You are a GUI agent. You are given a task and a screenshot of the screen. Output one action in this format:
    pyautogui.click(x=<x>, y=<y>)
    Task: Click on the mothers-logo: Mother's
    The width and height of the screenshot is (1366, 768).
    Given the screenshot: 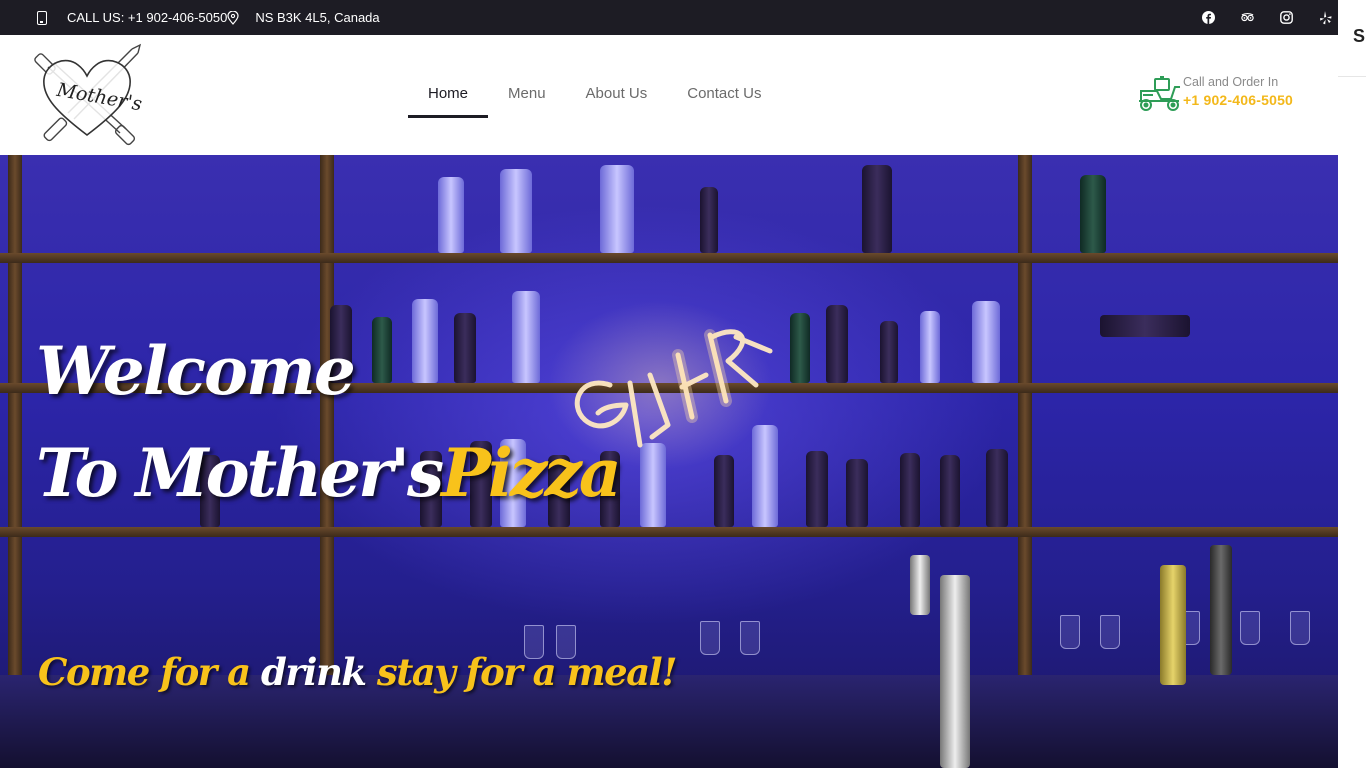 What is the action you would take?
    pyautogui.click(x=87, y=95)
    